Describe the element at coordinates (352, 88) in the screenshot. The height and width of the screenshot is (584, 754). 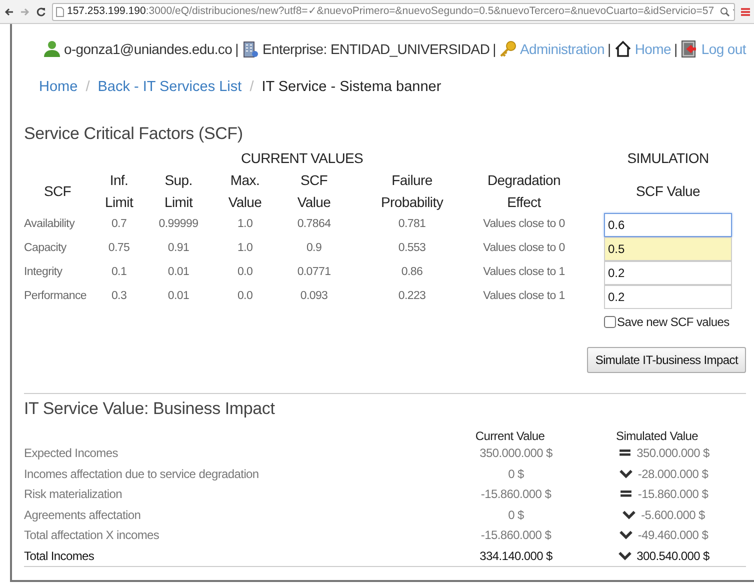
I see `breadcrumb-current: IT Service - Sistema banner` at that location.